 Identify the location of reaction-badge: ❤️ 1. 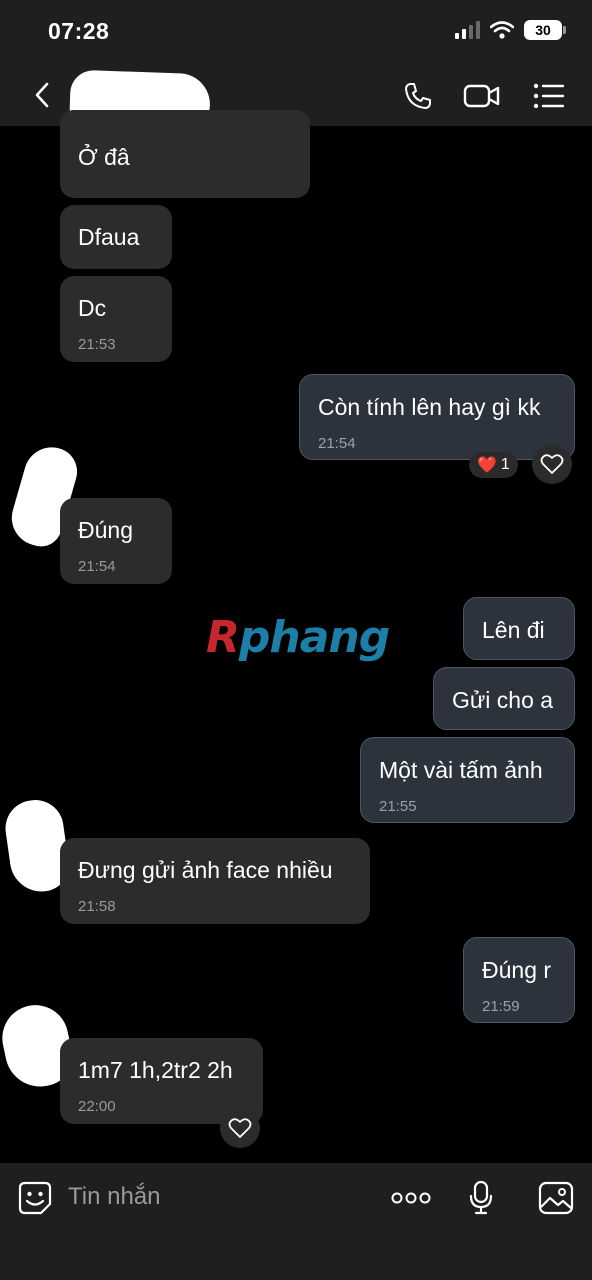
(493, 465).